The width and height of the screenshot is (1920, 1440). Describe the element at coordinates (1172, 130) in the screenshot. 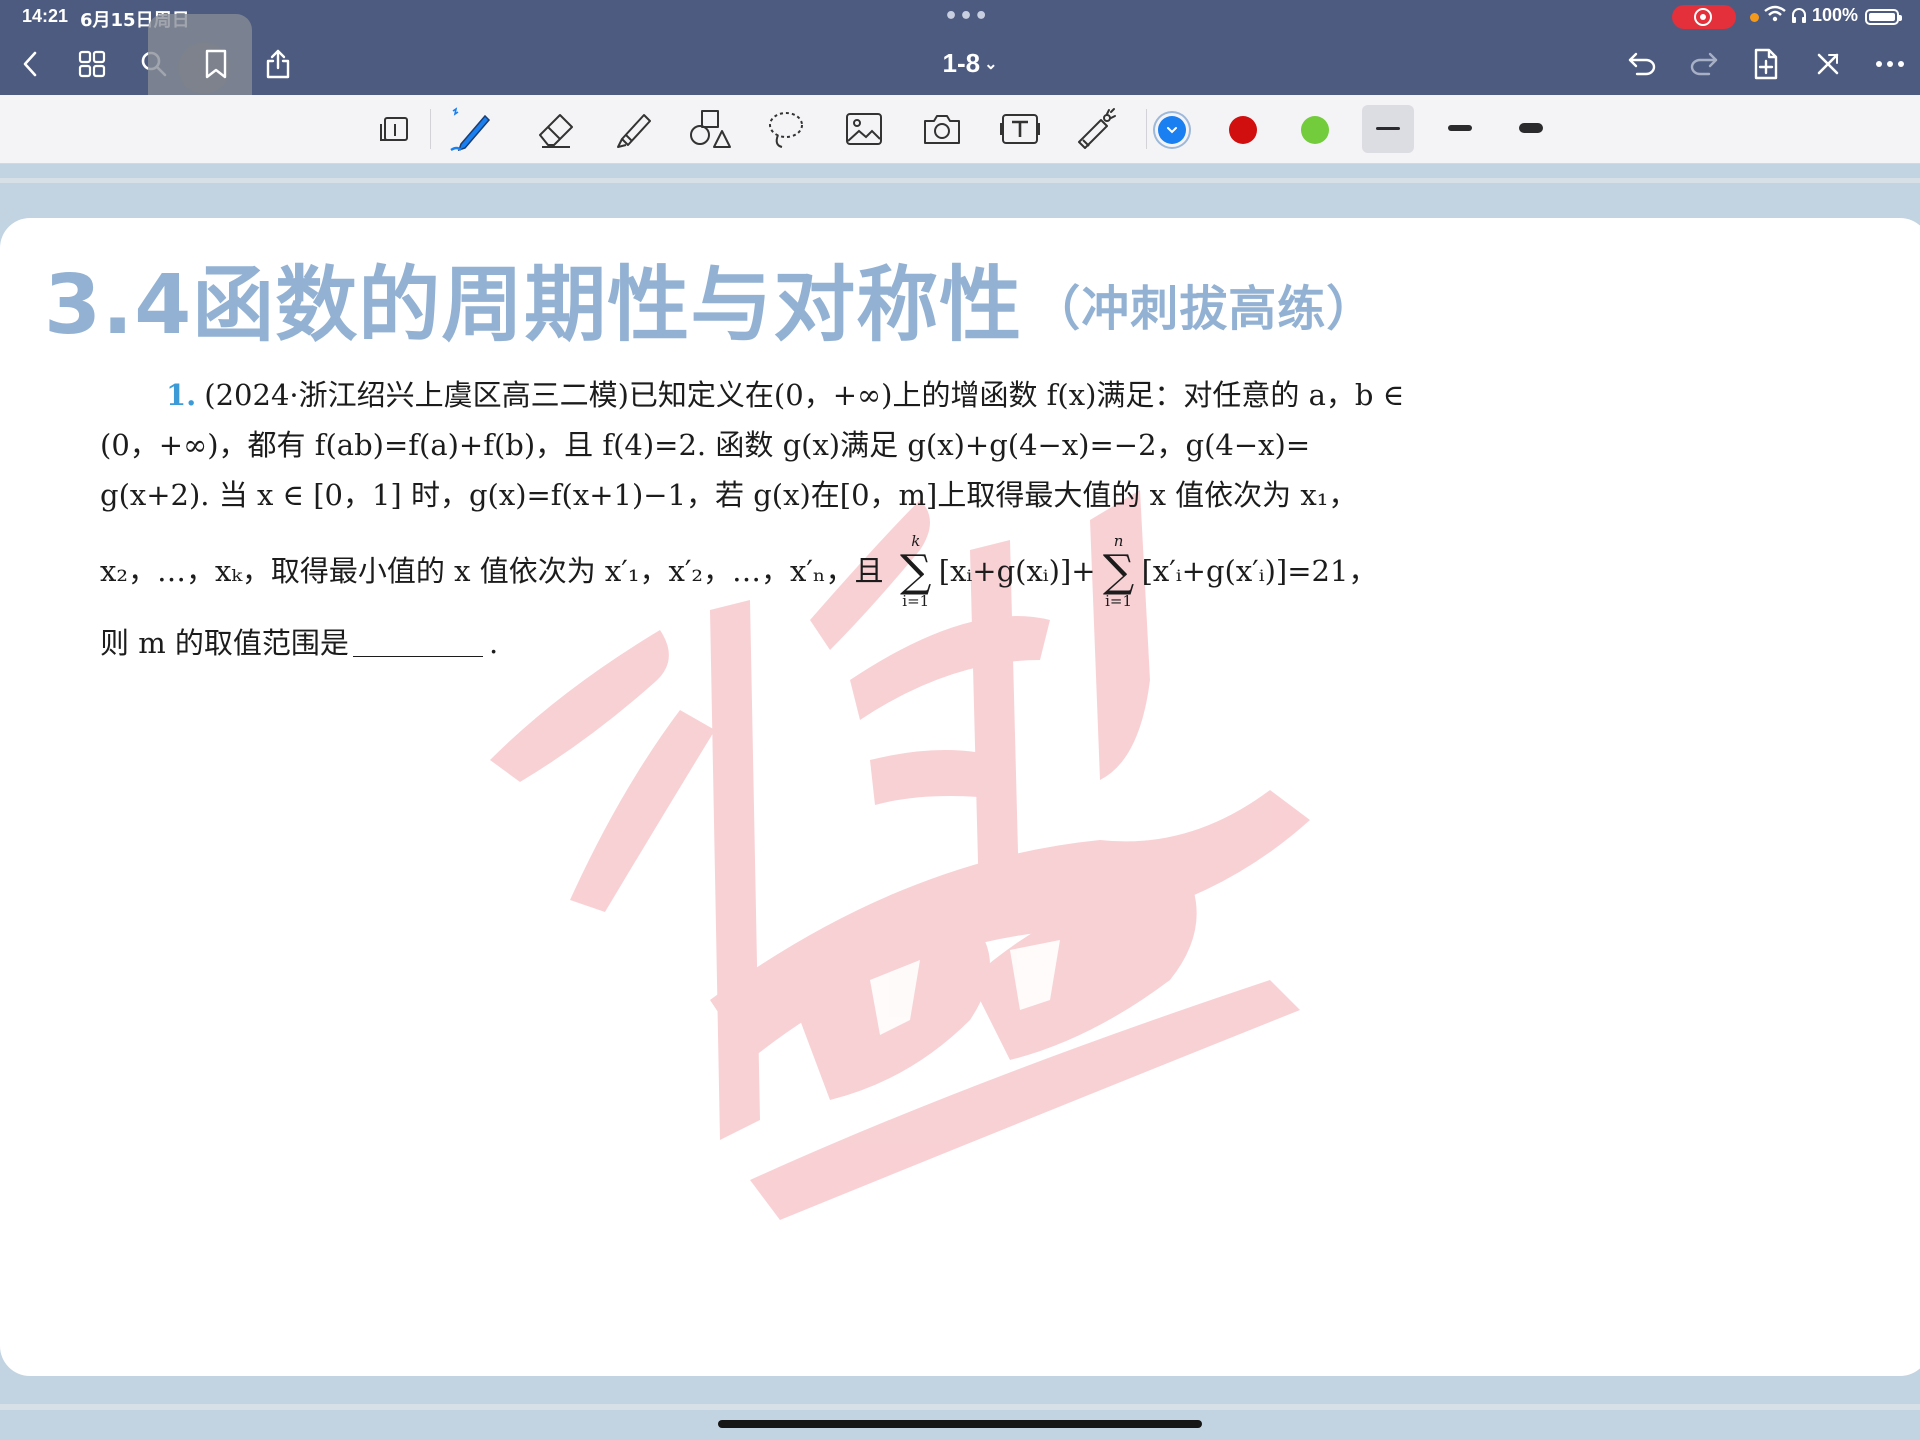

I see `color-swatch-blue` at that location.